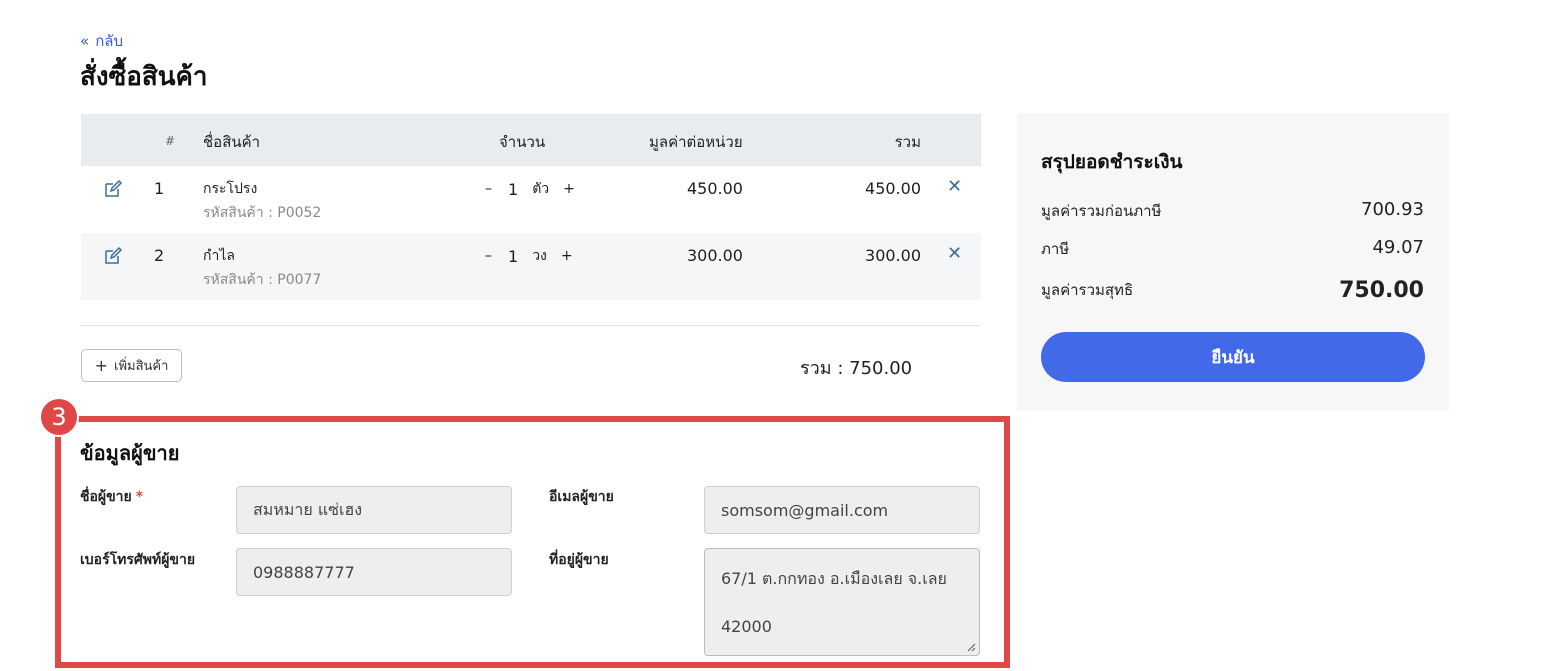 This screenshot has height=671, width=1553. What do you see at coordinates (1101, 211) in the screenshot?
I see `before-tax-label: มูลค่ารวมก่อนภาษี` at bounding box center [1101, 211].